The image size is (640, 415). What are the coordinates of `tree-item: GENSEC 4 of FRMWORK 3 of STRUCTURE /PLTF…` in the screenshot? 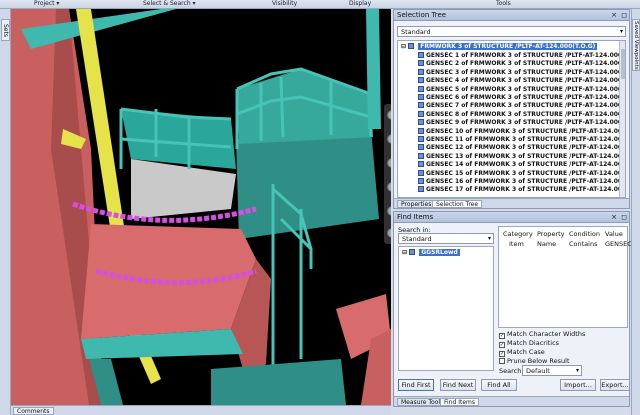 It's located at (521, 81).